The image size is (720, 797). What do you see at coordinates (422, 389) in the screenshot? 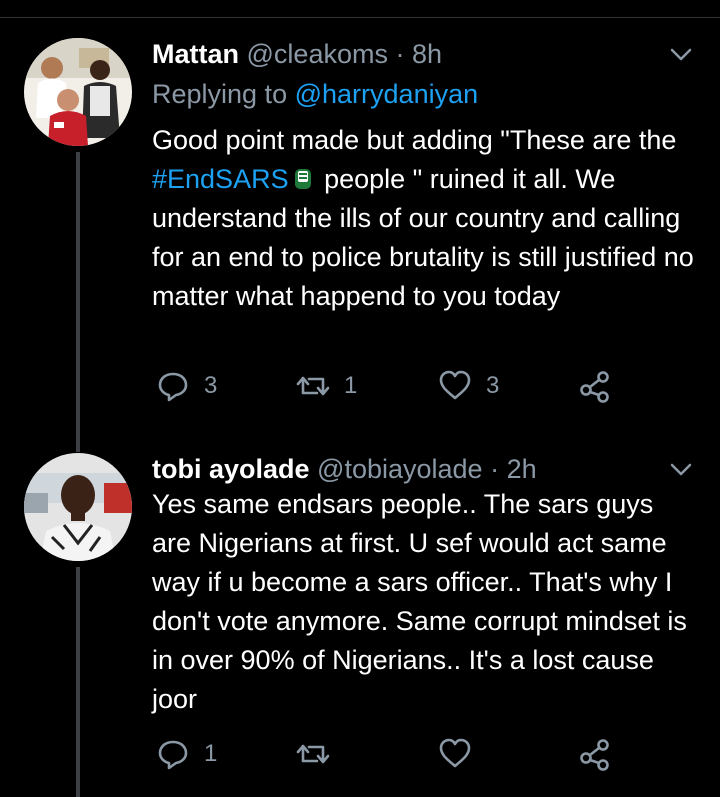
I see `tweet-actions: 3 1 3` at bounding box center [422, 389].